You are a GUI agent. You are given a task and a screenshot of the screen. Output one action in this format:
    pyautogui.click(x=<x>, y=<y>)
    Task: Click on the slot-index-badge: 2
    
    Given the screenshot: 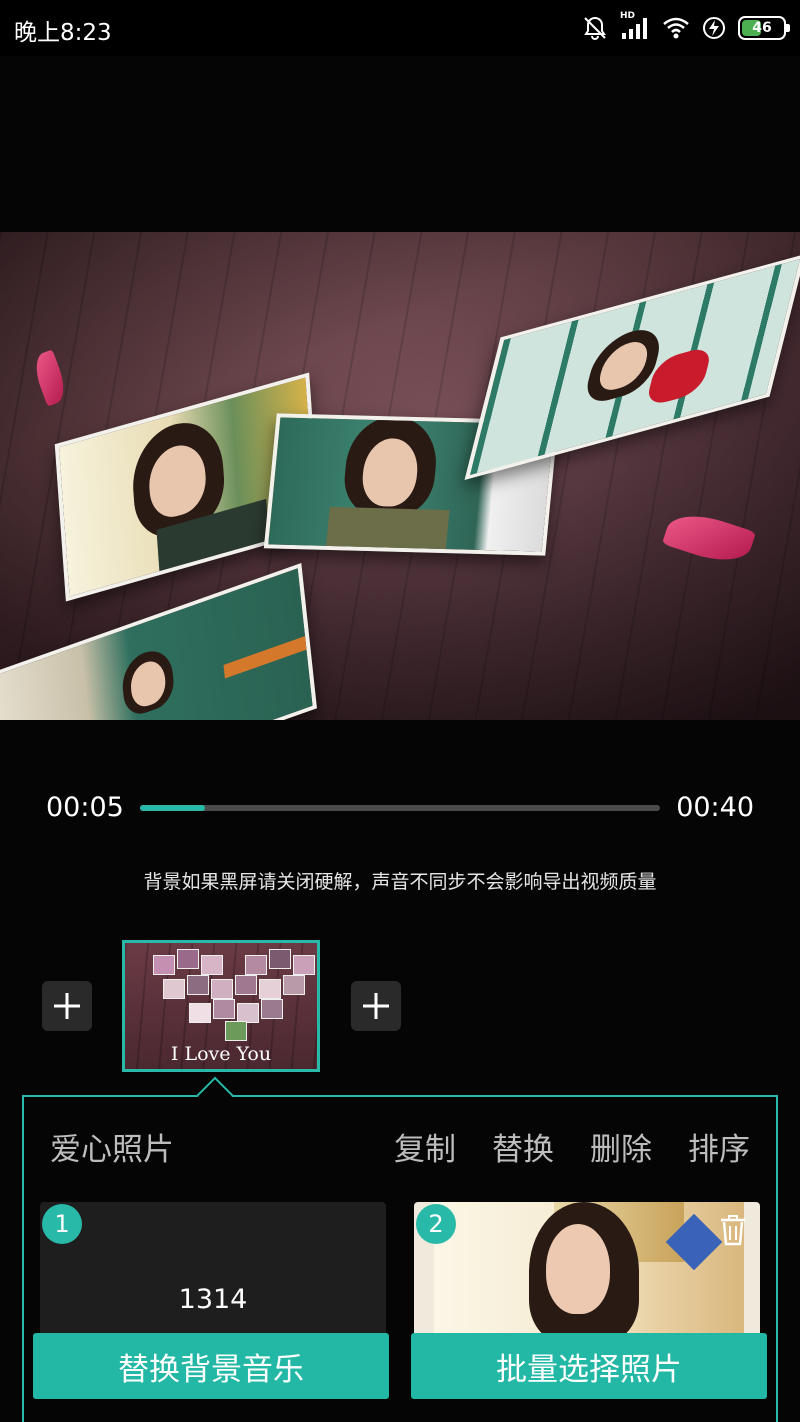 What is the action you would take?
    pyautogui.click(x=436, y=1224)
    